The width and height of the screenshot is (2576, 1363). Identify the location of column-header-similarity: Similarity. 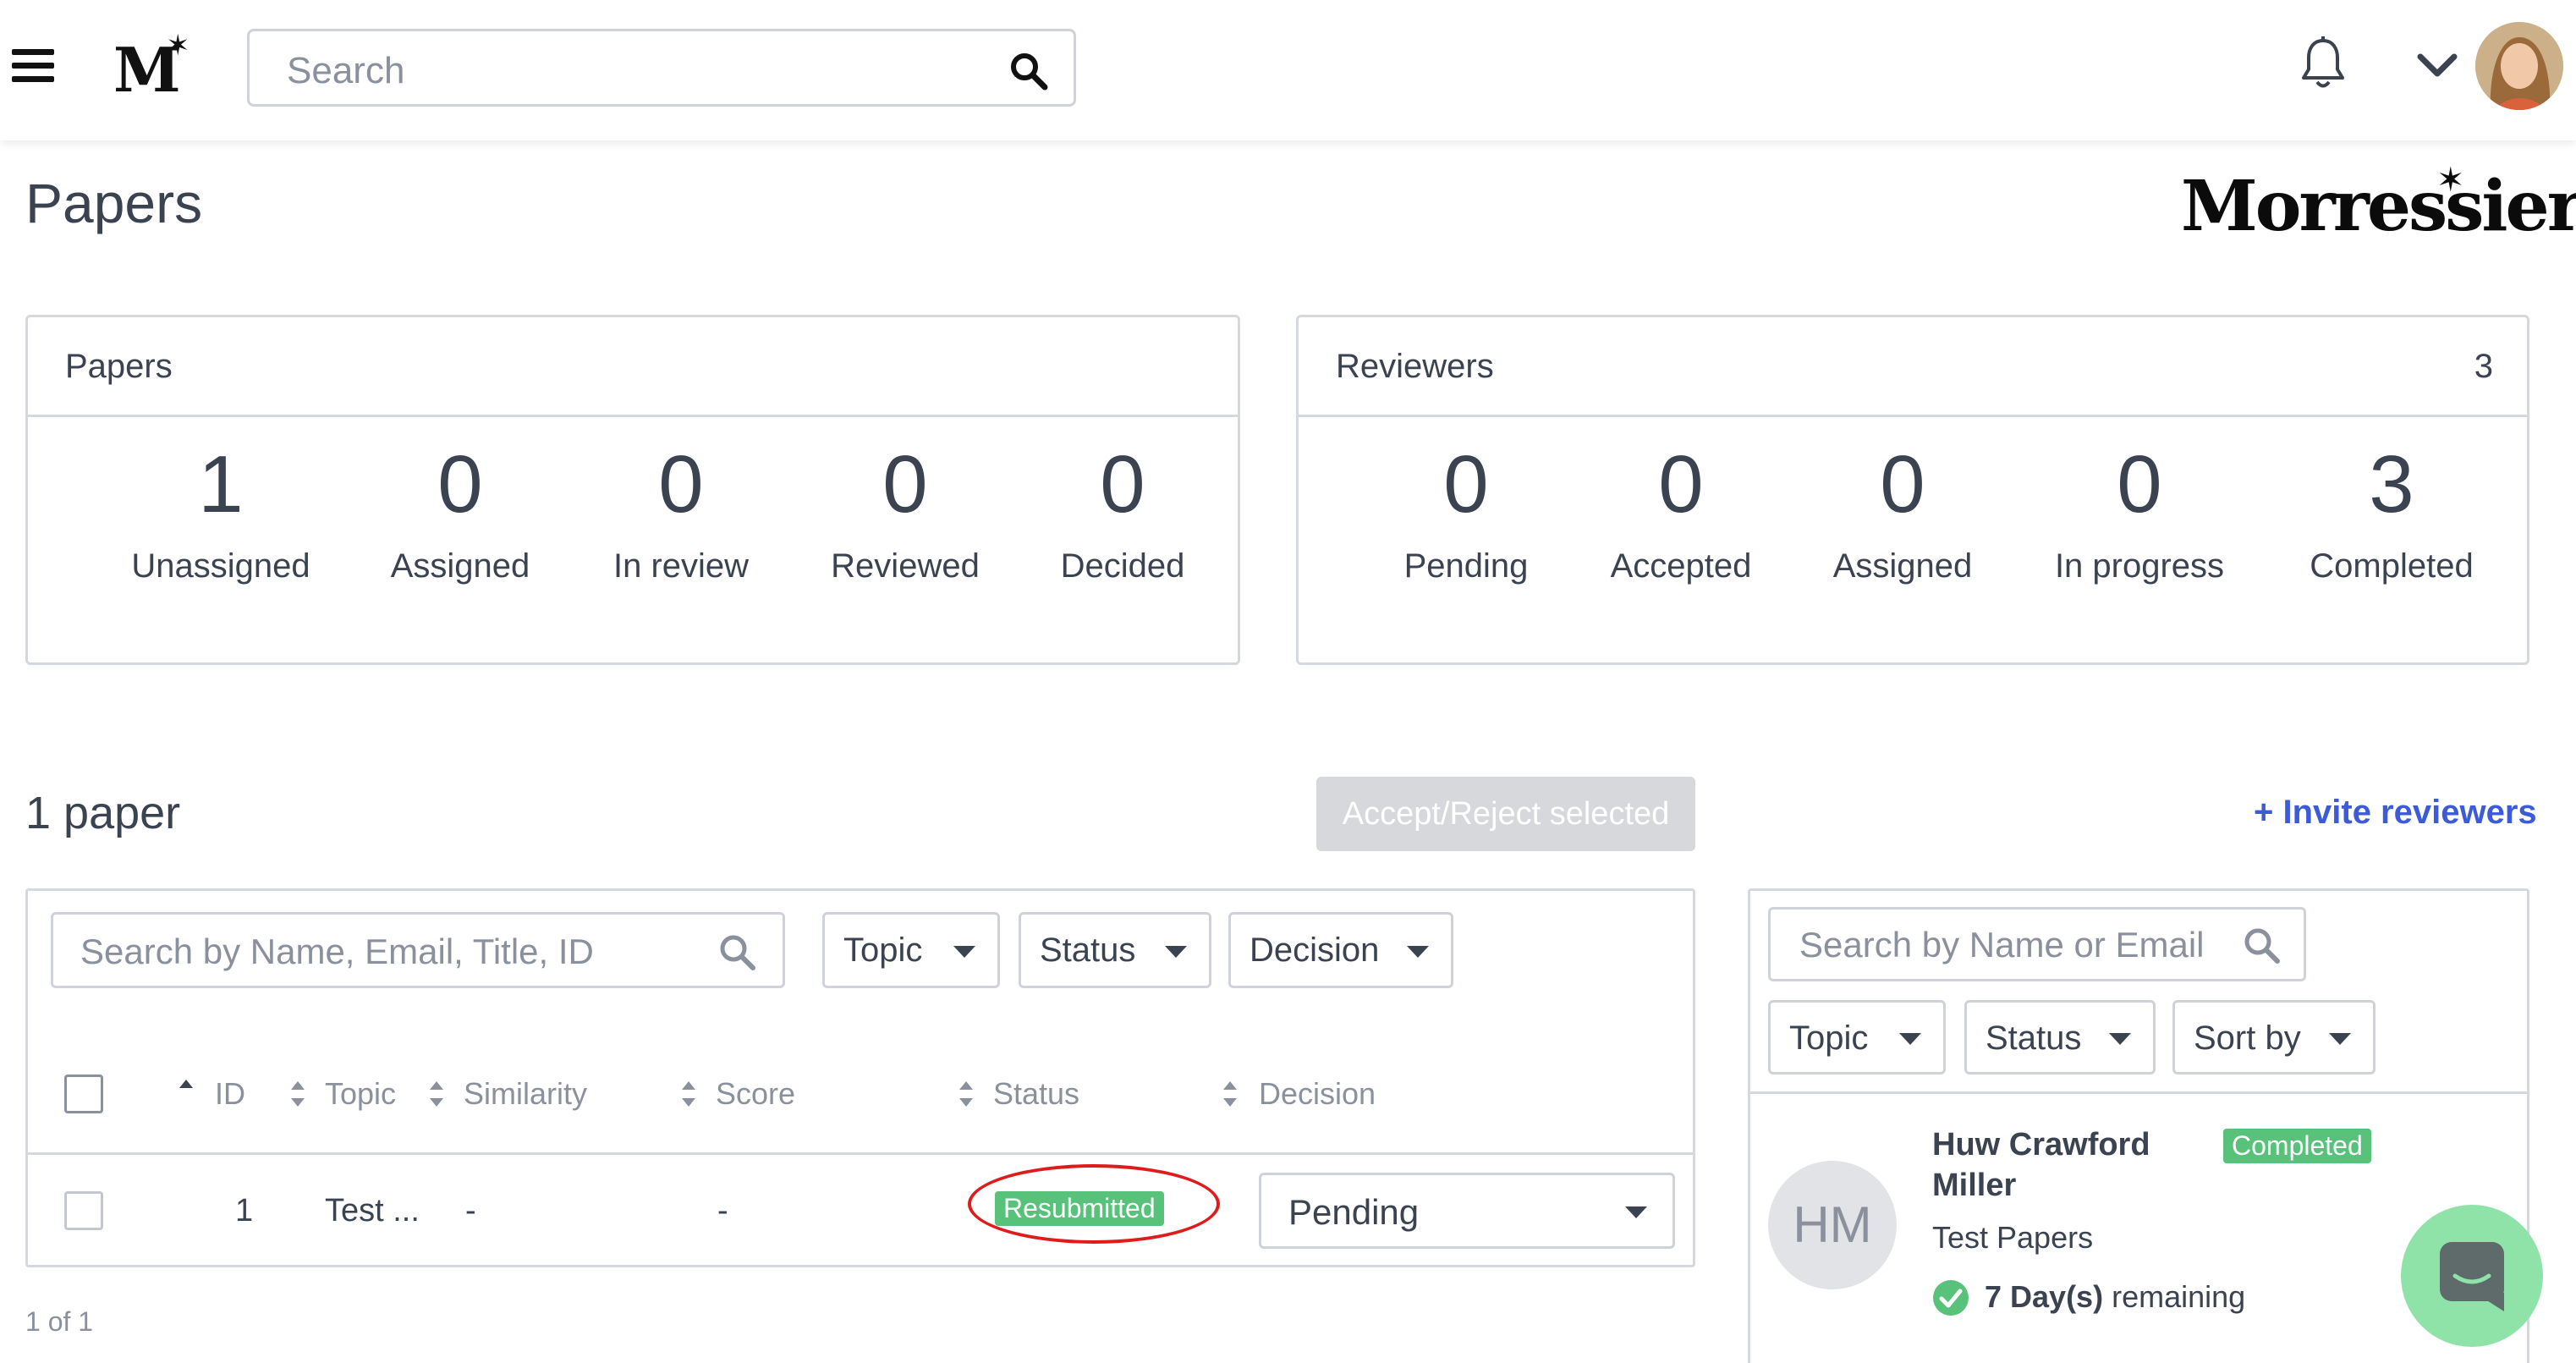
(525, 1094).